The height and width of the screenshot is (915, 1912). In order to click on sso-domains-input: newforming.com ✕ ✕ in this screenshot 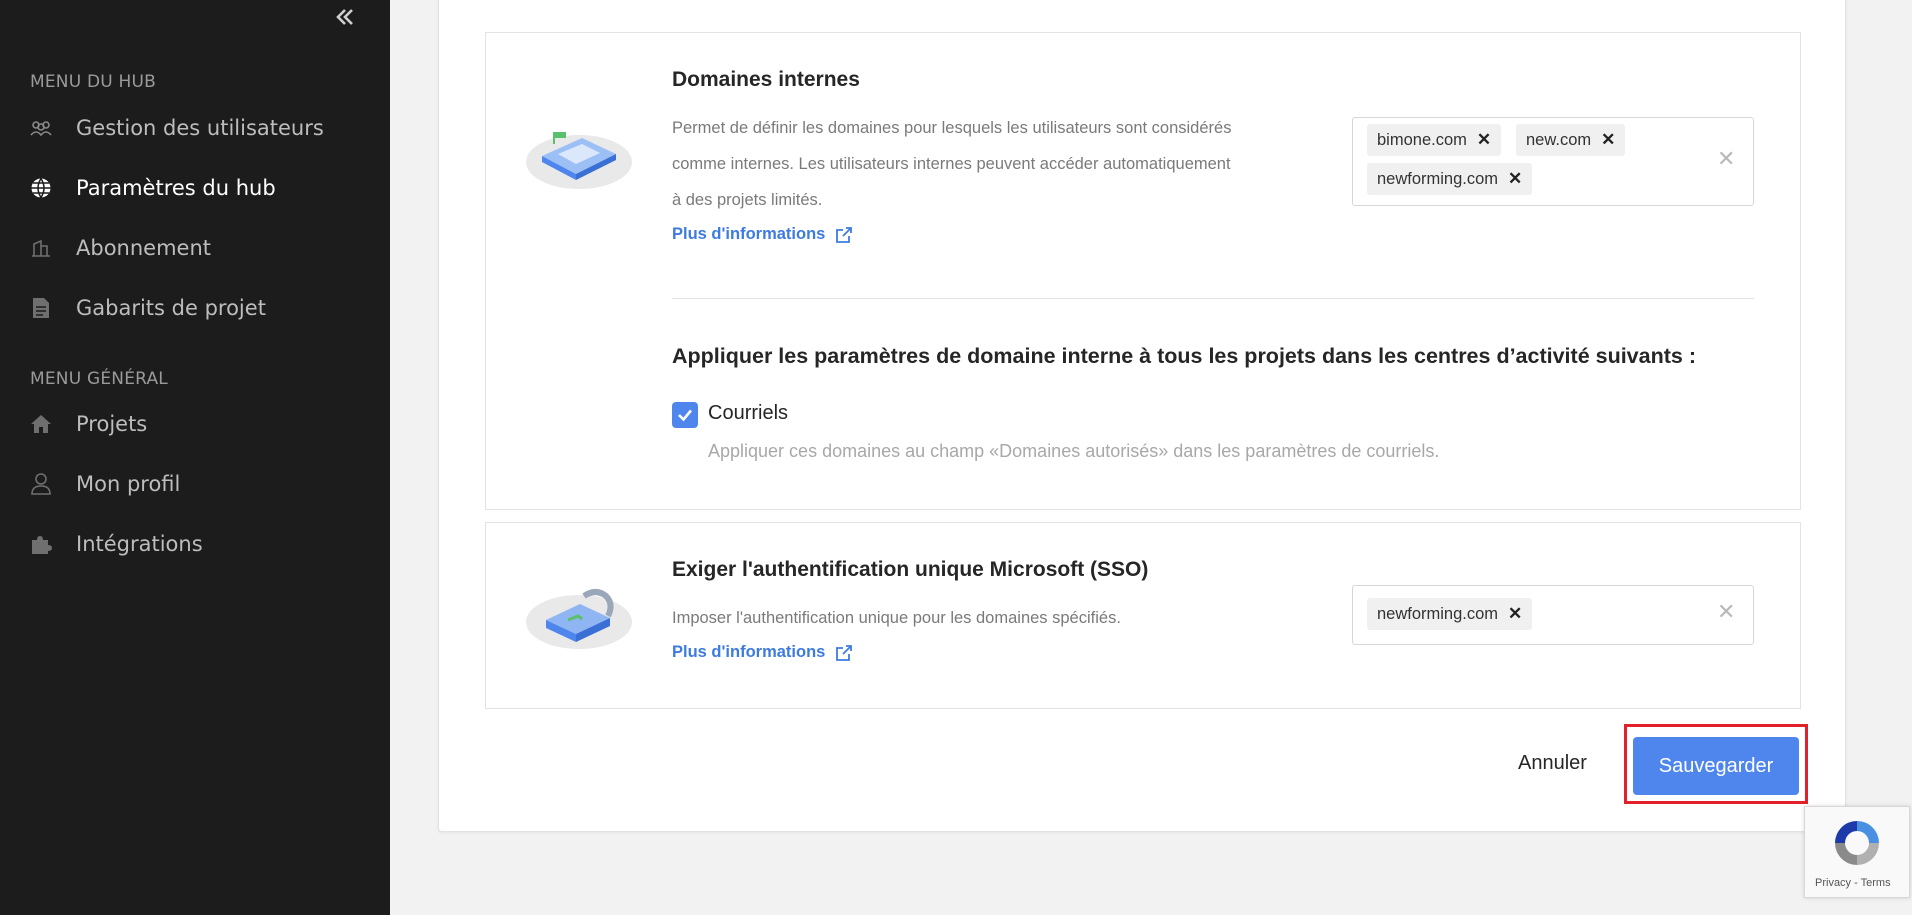, I will do `click(1553, 615)`.